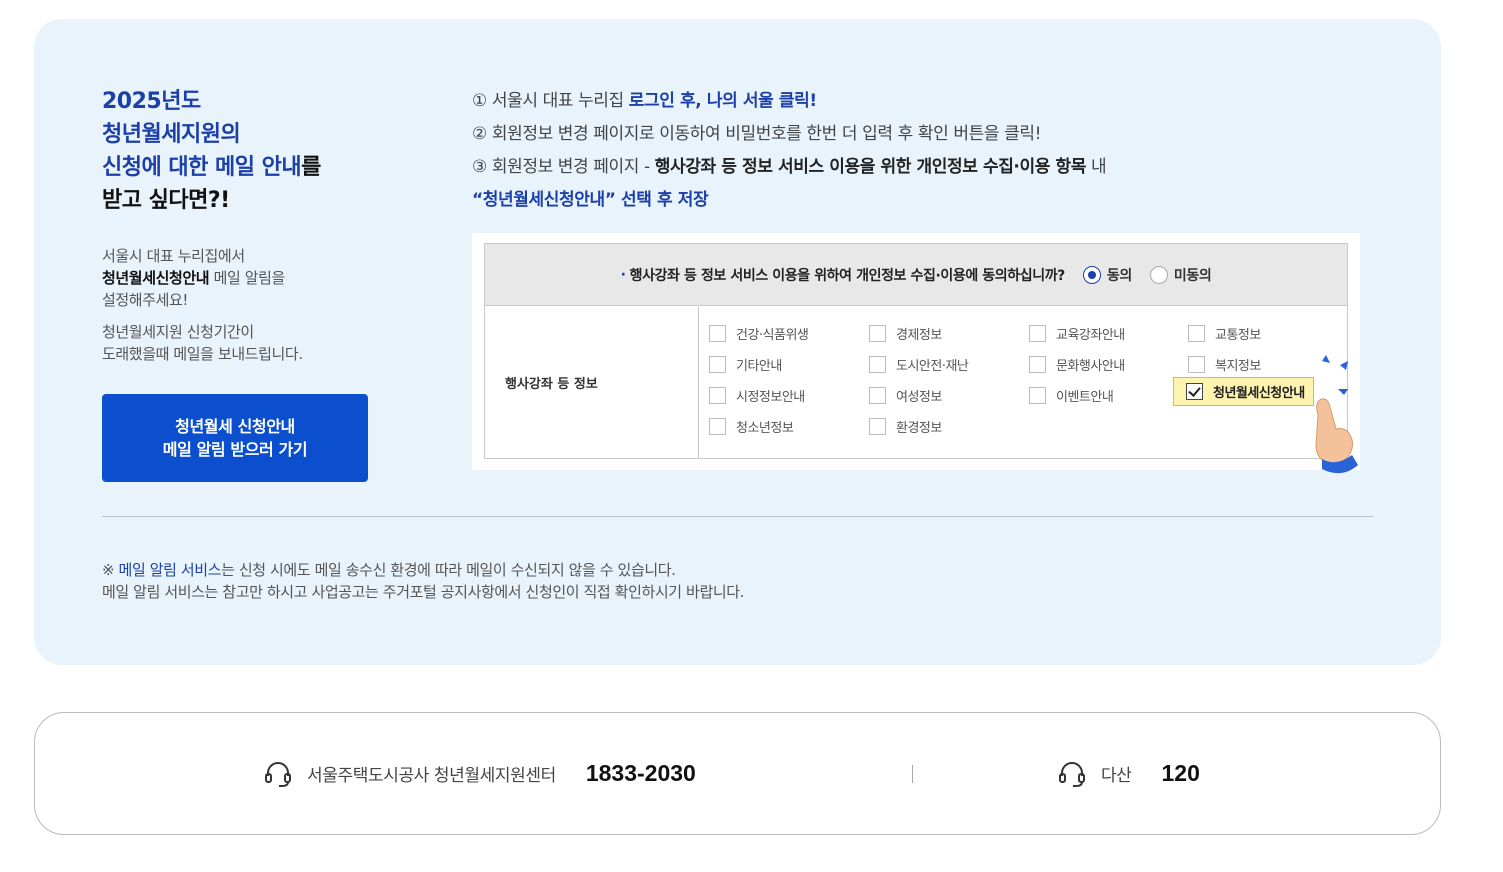 This screenshot has height=872, width=1503. I want to click on checked-checkbox, so click(1194, 391).